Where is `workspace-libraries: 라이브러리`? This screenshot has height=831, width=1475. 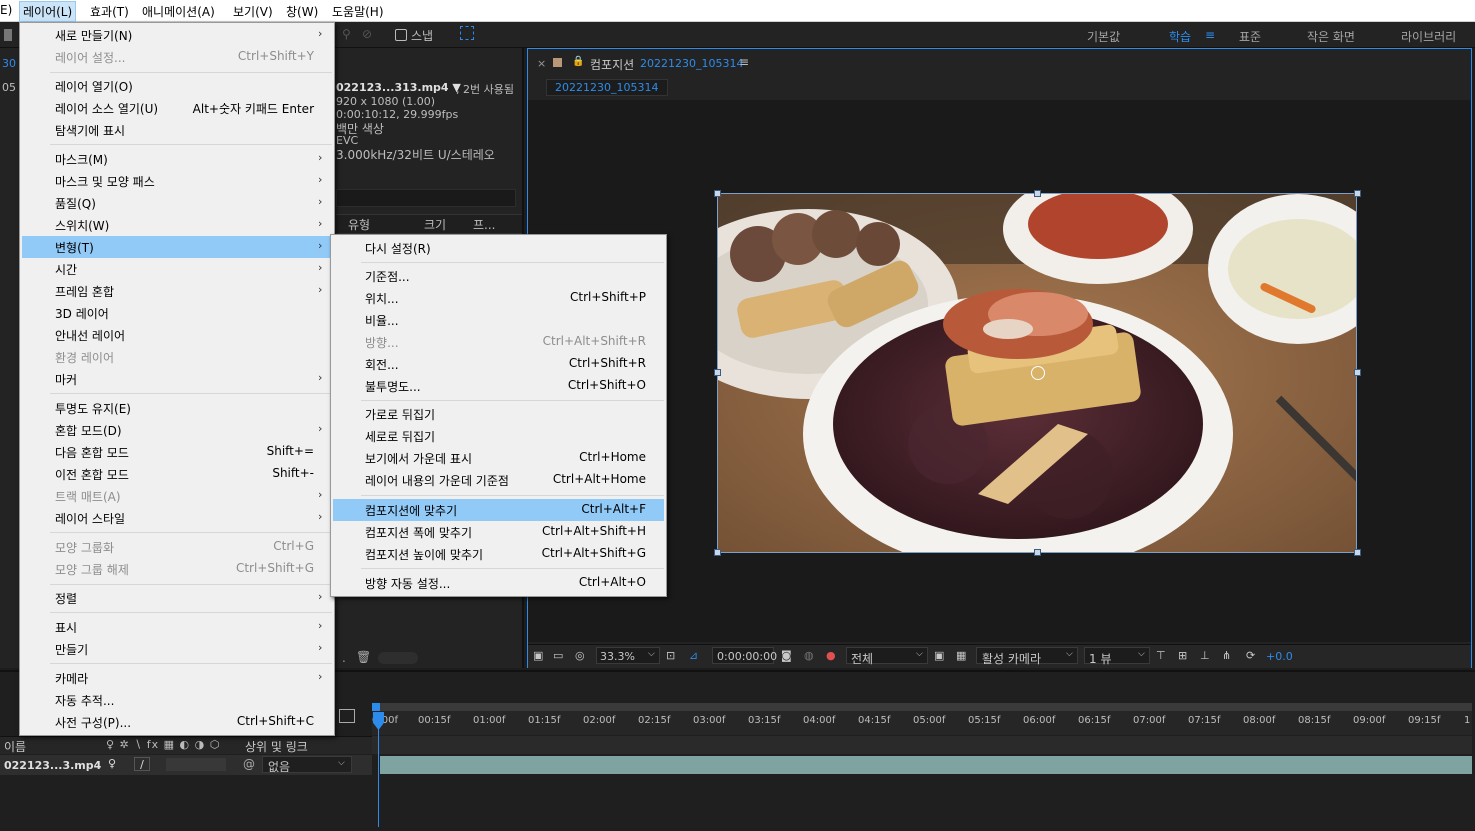 workspace-libraries: 라이브러리 is located at coordinates (1428, 36).